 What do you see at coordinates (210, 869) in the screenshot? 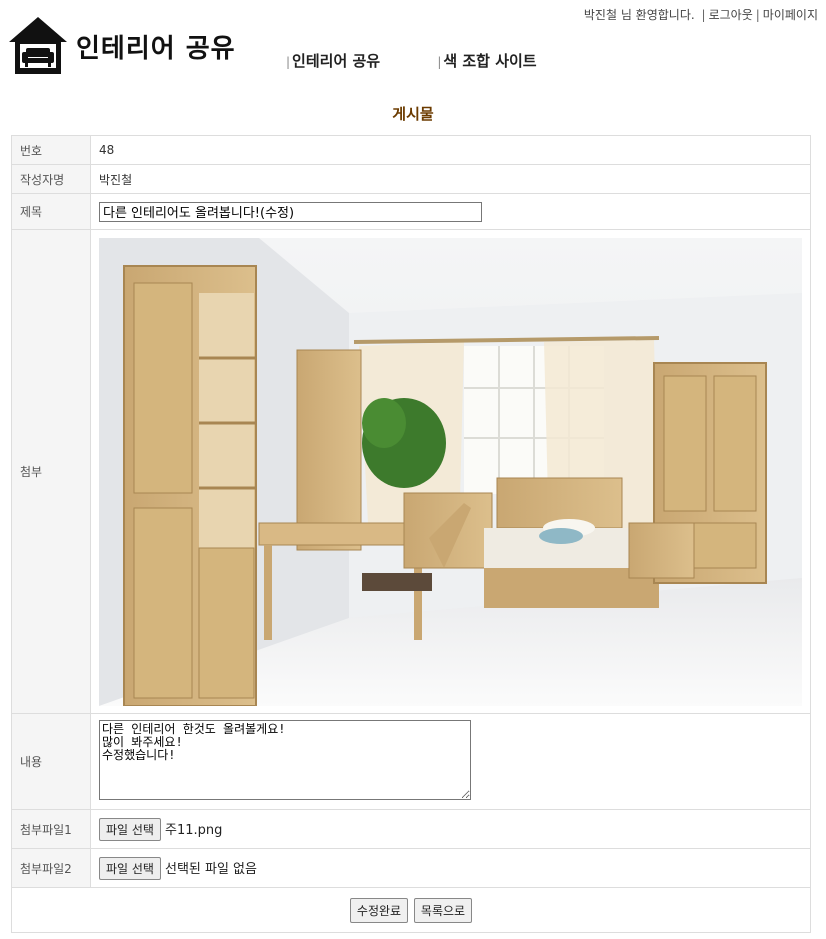
I see `file2-name: 선택된 파일 없음` at bounding box center [210, 869].